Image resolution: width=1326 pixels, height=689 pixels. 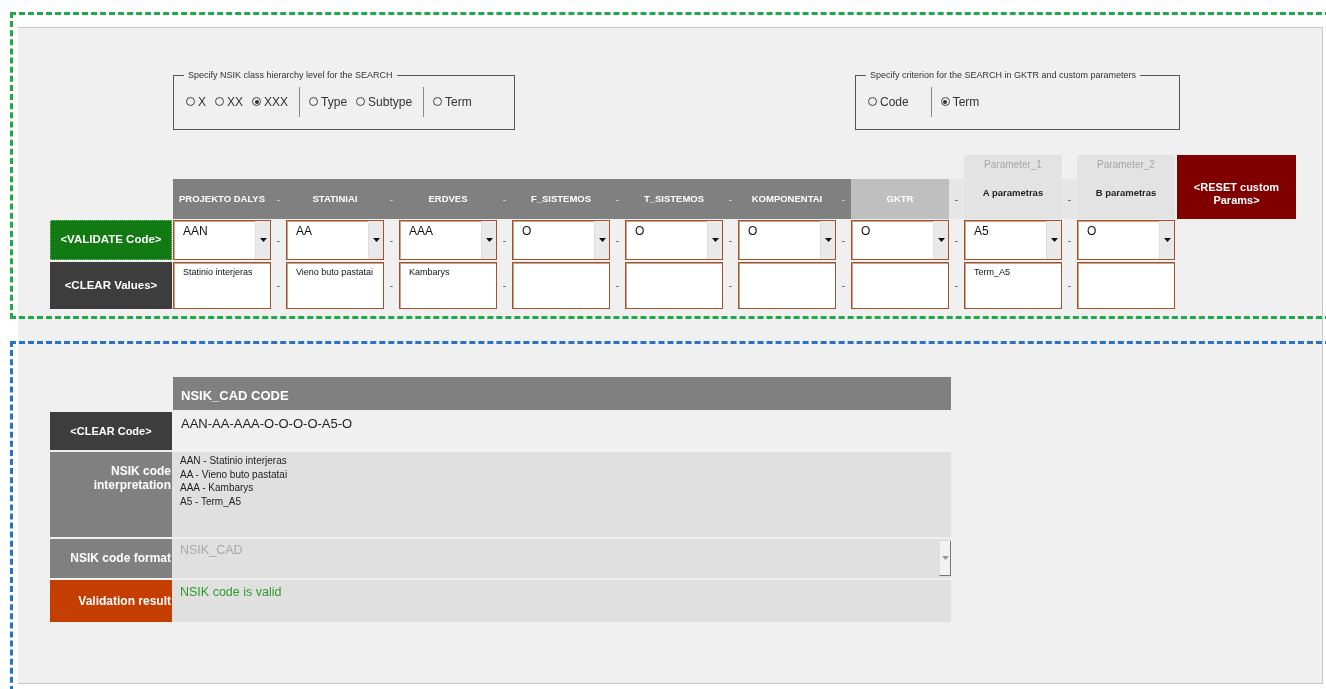 I want to click on interpretation-line: AA - Vieno buto pastatai, so click(x=234, y=474).